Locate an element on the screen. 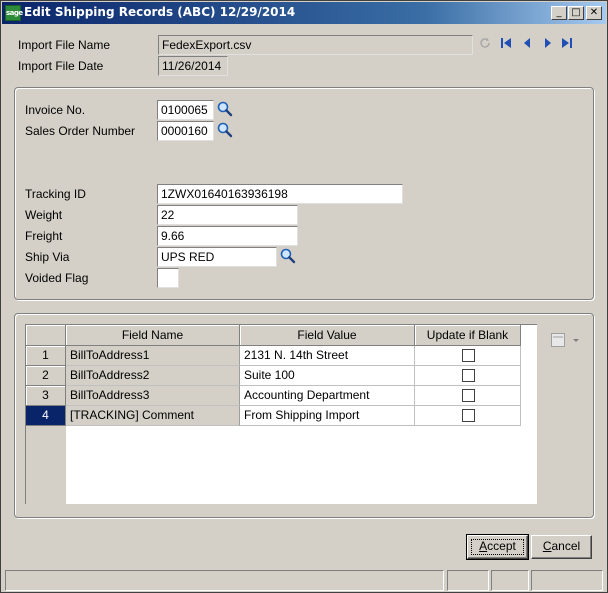  voided-flag-label: Voided Flag is located at coordinates (57, 278).